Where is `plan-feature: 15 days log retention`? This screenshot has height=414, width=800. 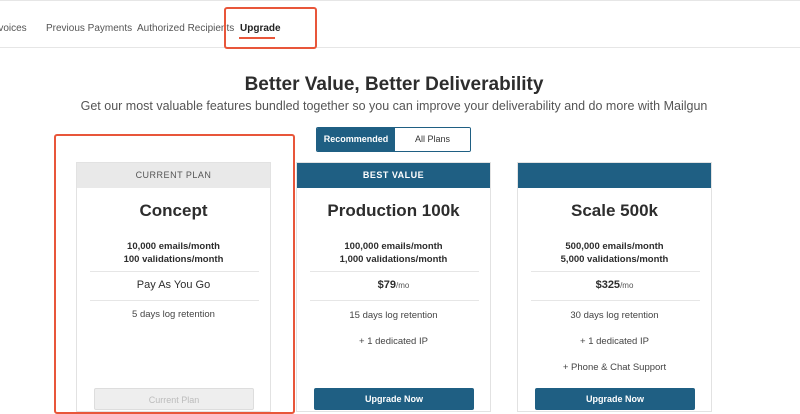 plan-feature: 15 days log retention is located at coordinates (393, 315).